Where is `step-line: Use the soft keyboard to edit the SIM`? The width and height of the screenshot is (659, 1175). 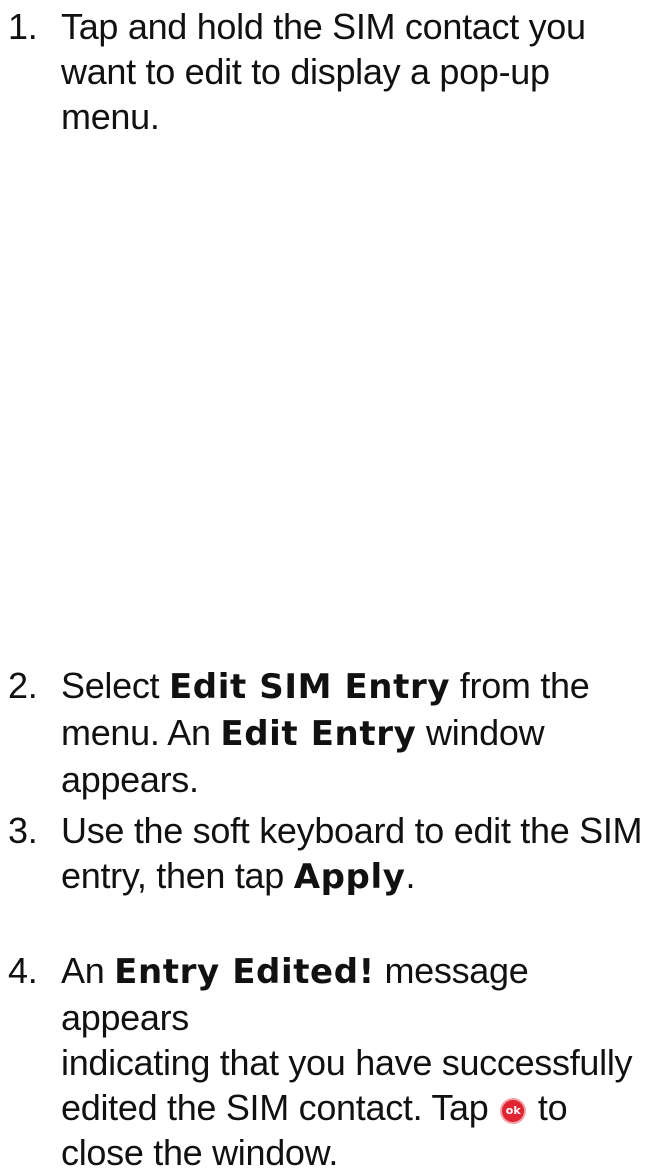
step-line: Use the soft keyboard to edit the SIM is located at coordinates (352, 830).